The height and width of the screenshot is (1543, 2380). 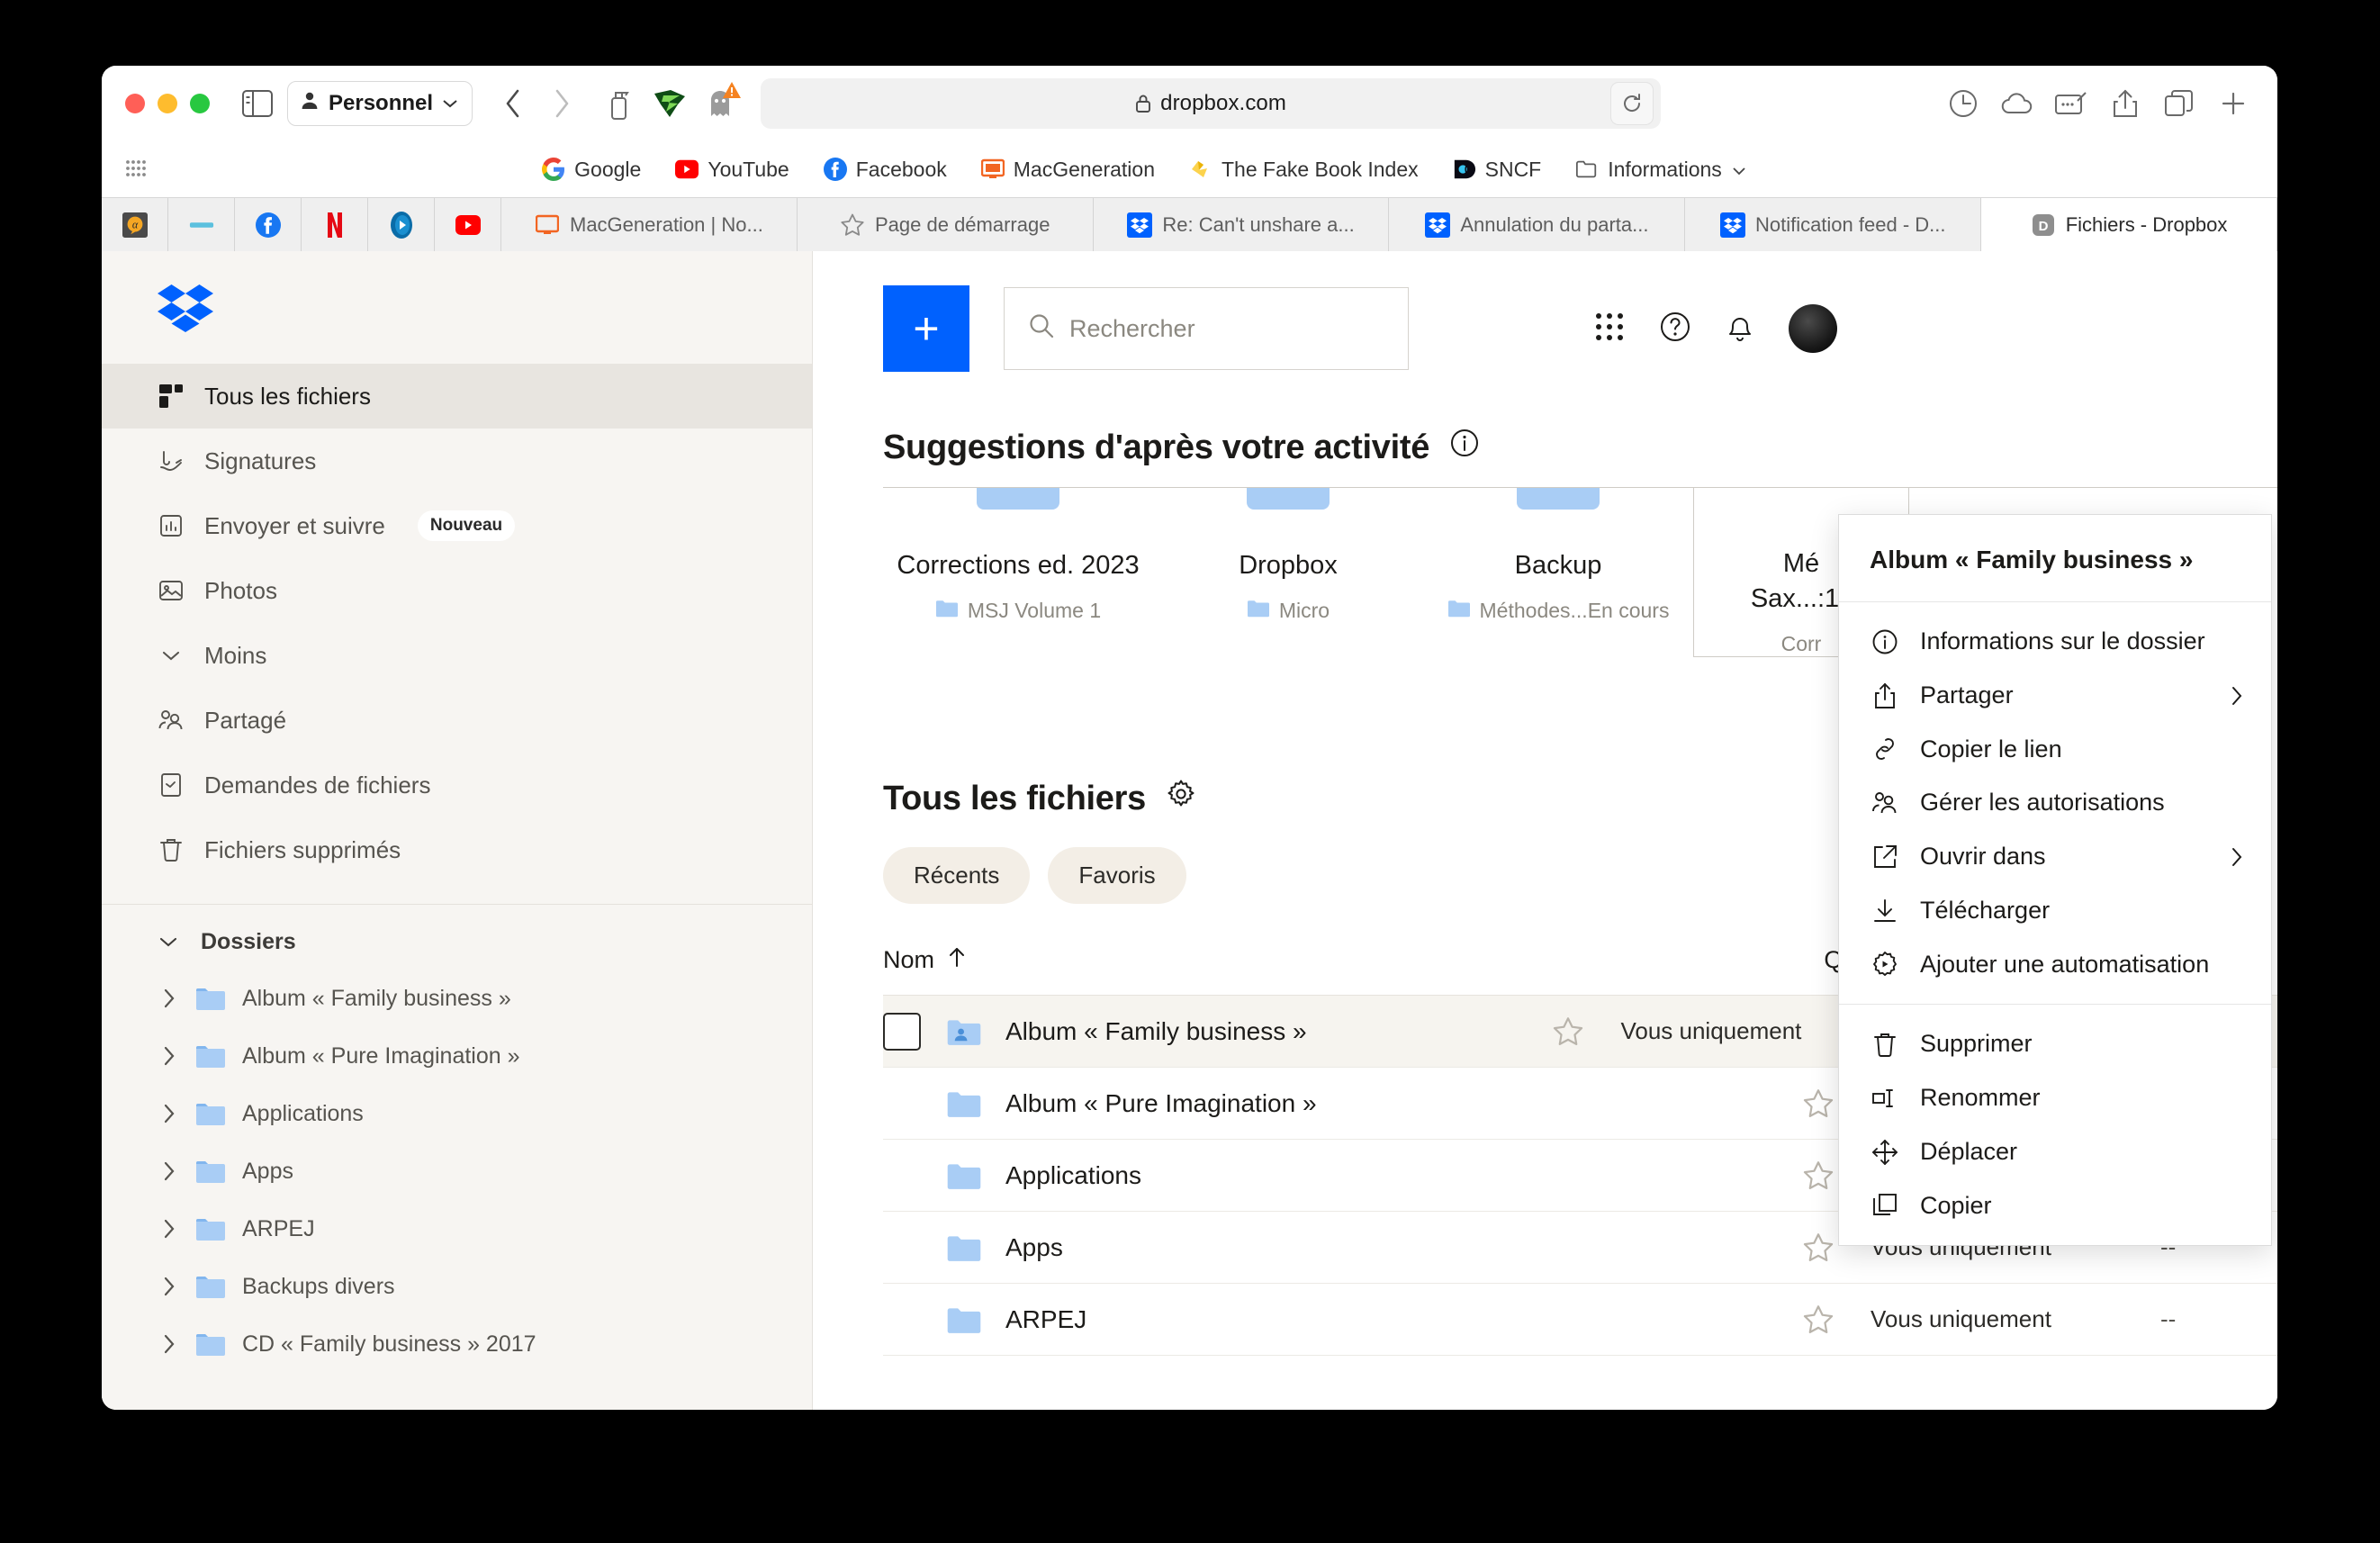 What do you see at coordinates (468, 225) in the screenshot?
I see `pinned-tab-youtube` at bounding box center [468, 225].